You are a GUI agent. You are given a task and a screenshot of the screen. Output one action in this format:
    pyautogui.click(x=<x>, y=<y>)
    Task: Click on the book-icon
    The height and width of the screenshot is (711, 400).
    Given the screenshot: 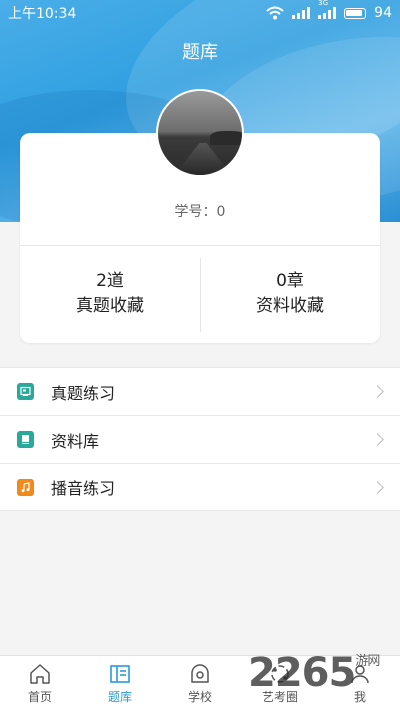 What is the action you would take?
    pyautogui.click(x=25, y=439)
    